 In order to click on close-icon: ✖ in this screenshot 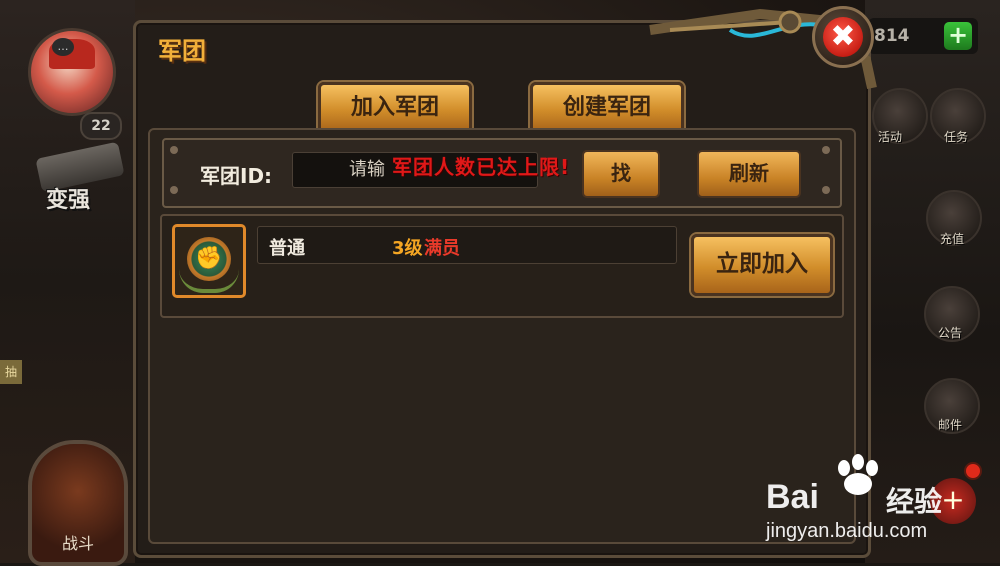, I will do `click(843, 37)`.